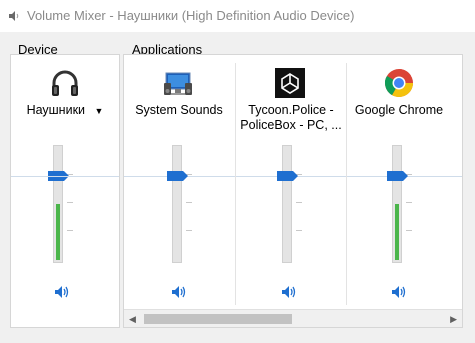 This screenshot has height=343, width=475. I want to click on scroll-left-icon: ◀, so click(132, 319).